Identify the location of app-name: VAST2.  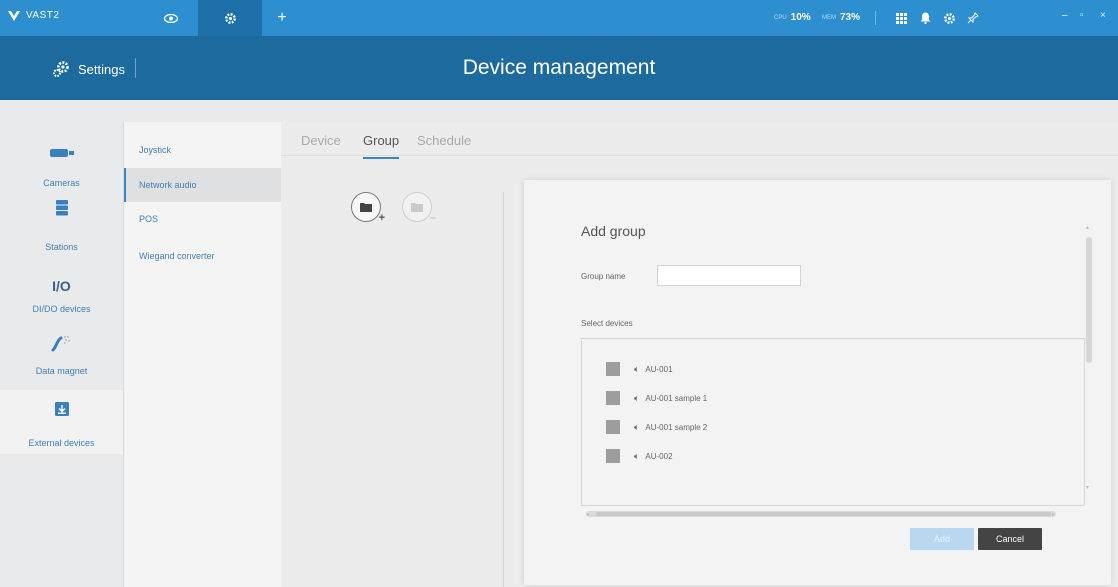
(43, 15).